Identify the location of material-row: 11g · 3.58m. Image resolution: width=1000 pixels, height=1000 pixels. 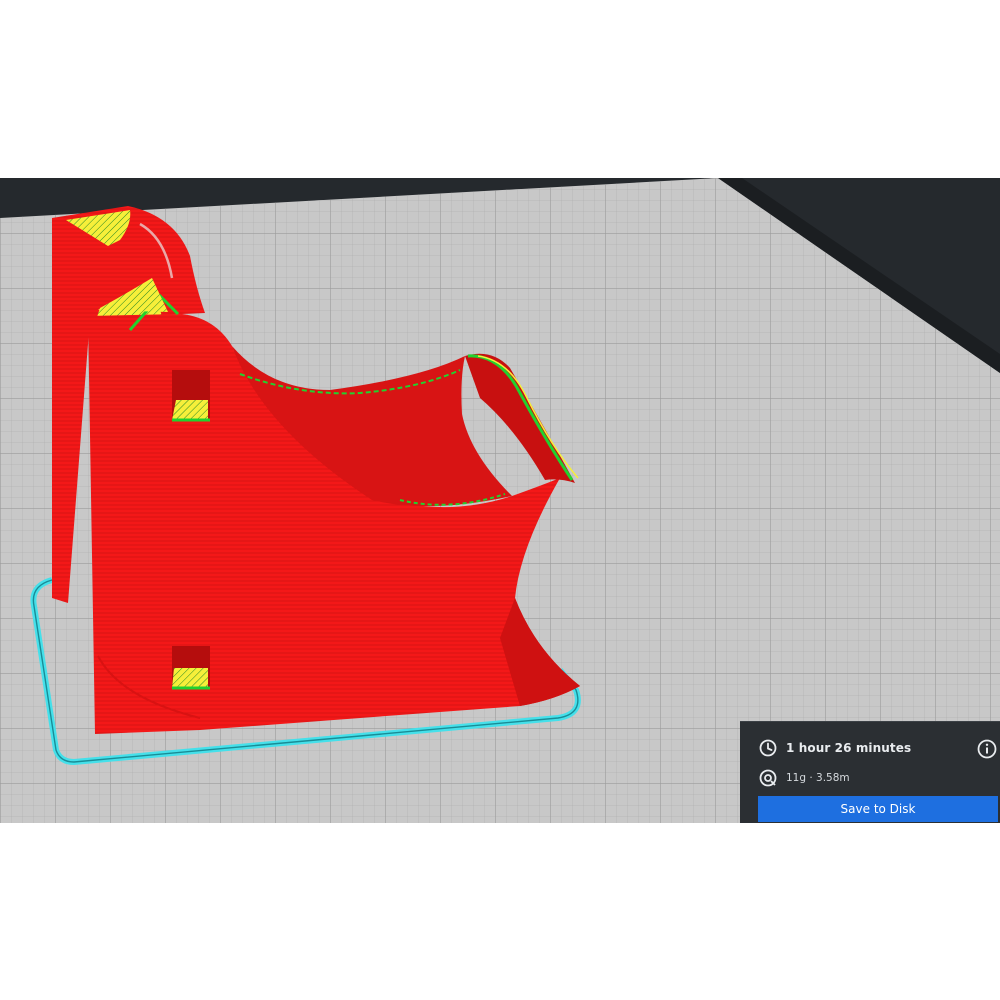
(804, 778).